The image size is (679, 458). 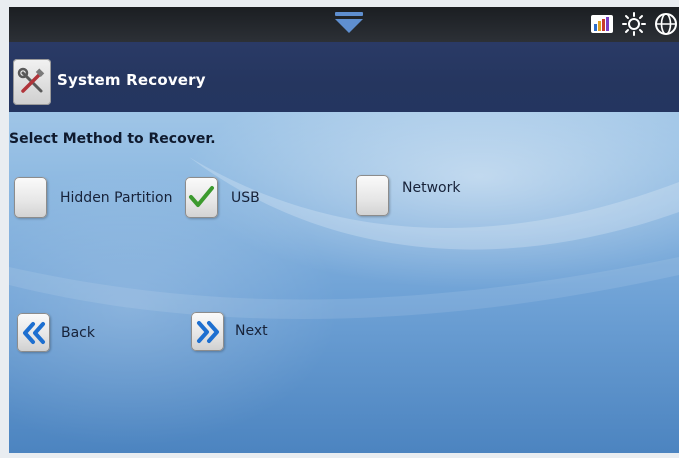 I want to click on back-label: Back, so click(x=78, y=332).